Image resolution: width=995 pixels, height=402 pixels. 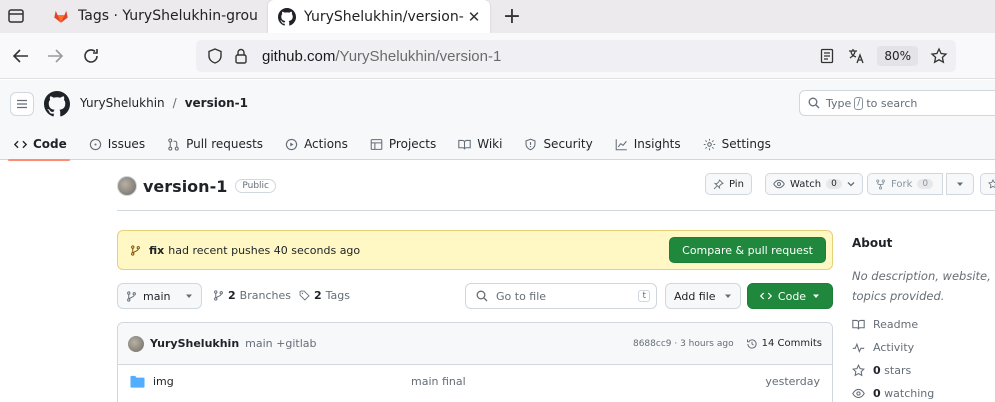 What do you see at coordinates (57, 104) in the screenshot?
I see `github-logo-icon` at bounding box center [57, 104].